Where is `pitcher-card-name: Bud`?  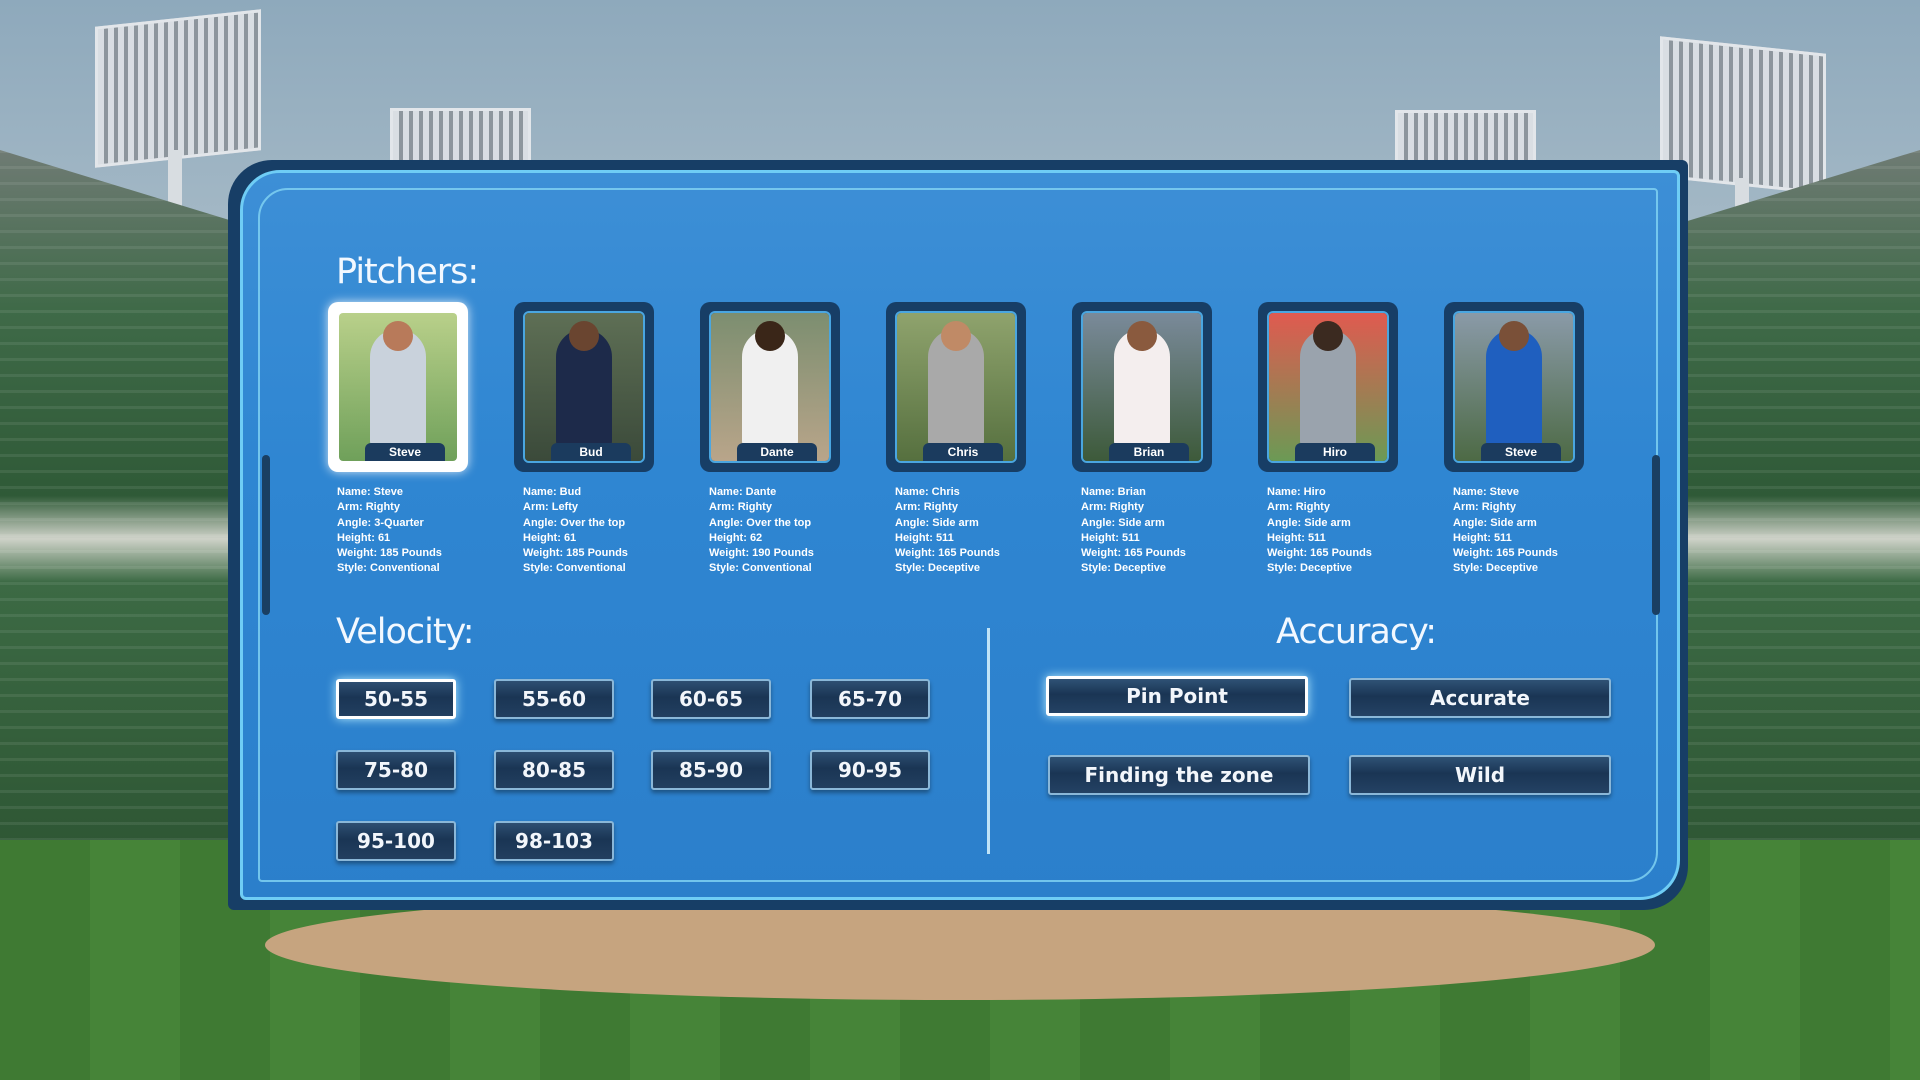 pitcher-card-name: Bud is located at coordinates (591, 452).